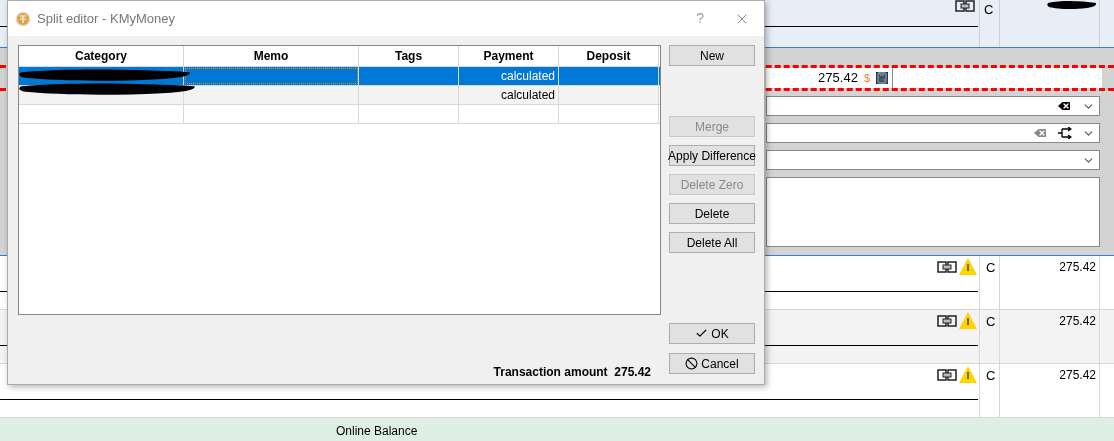  Describe the element at coordinates (933, 160) in the screenshot. I see `combo-box` at that location.